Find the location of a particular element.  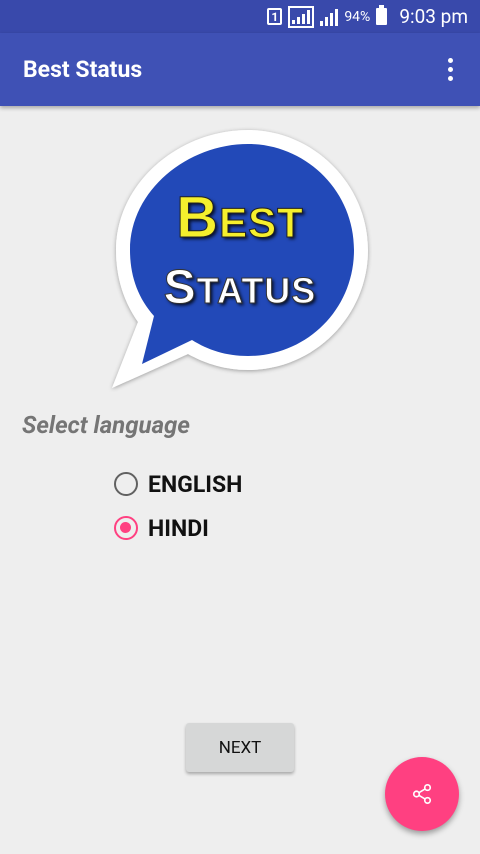

logo-text-status: STATUS is located at coordinates (240, 288).